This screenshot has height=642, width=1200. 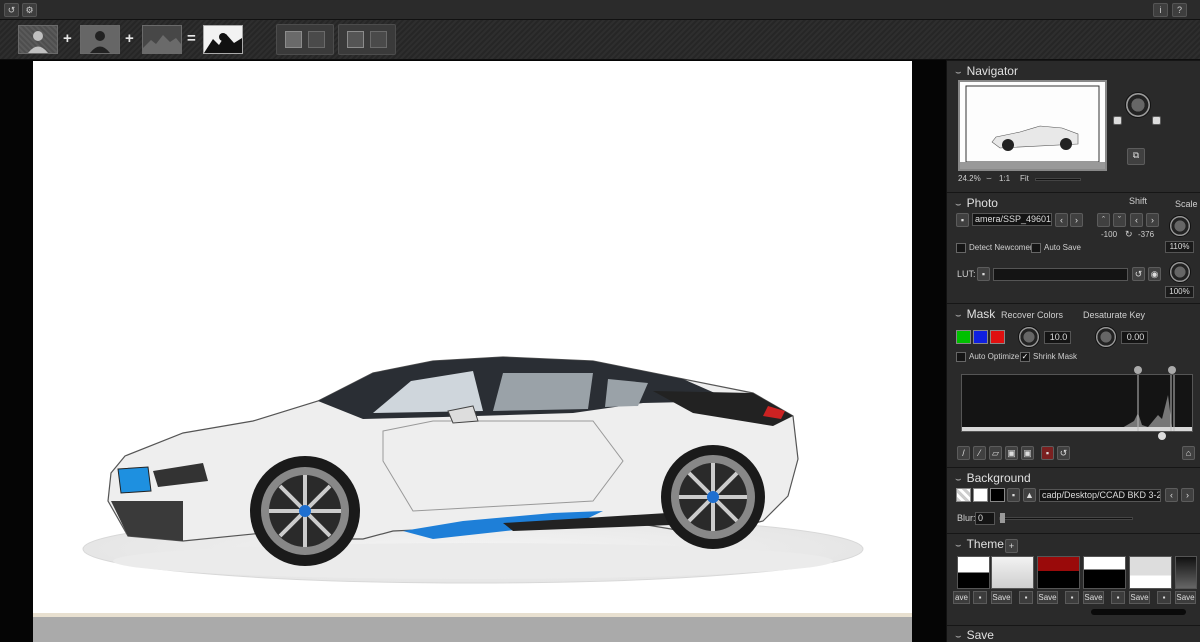 I want to click on histogram-low-handle, so click(x=1138, y=370).